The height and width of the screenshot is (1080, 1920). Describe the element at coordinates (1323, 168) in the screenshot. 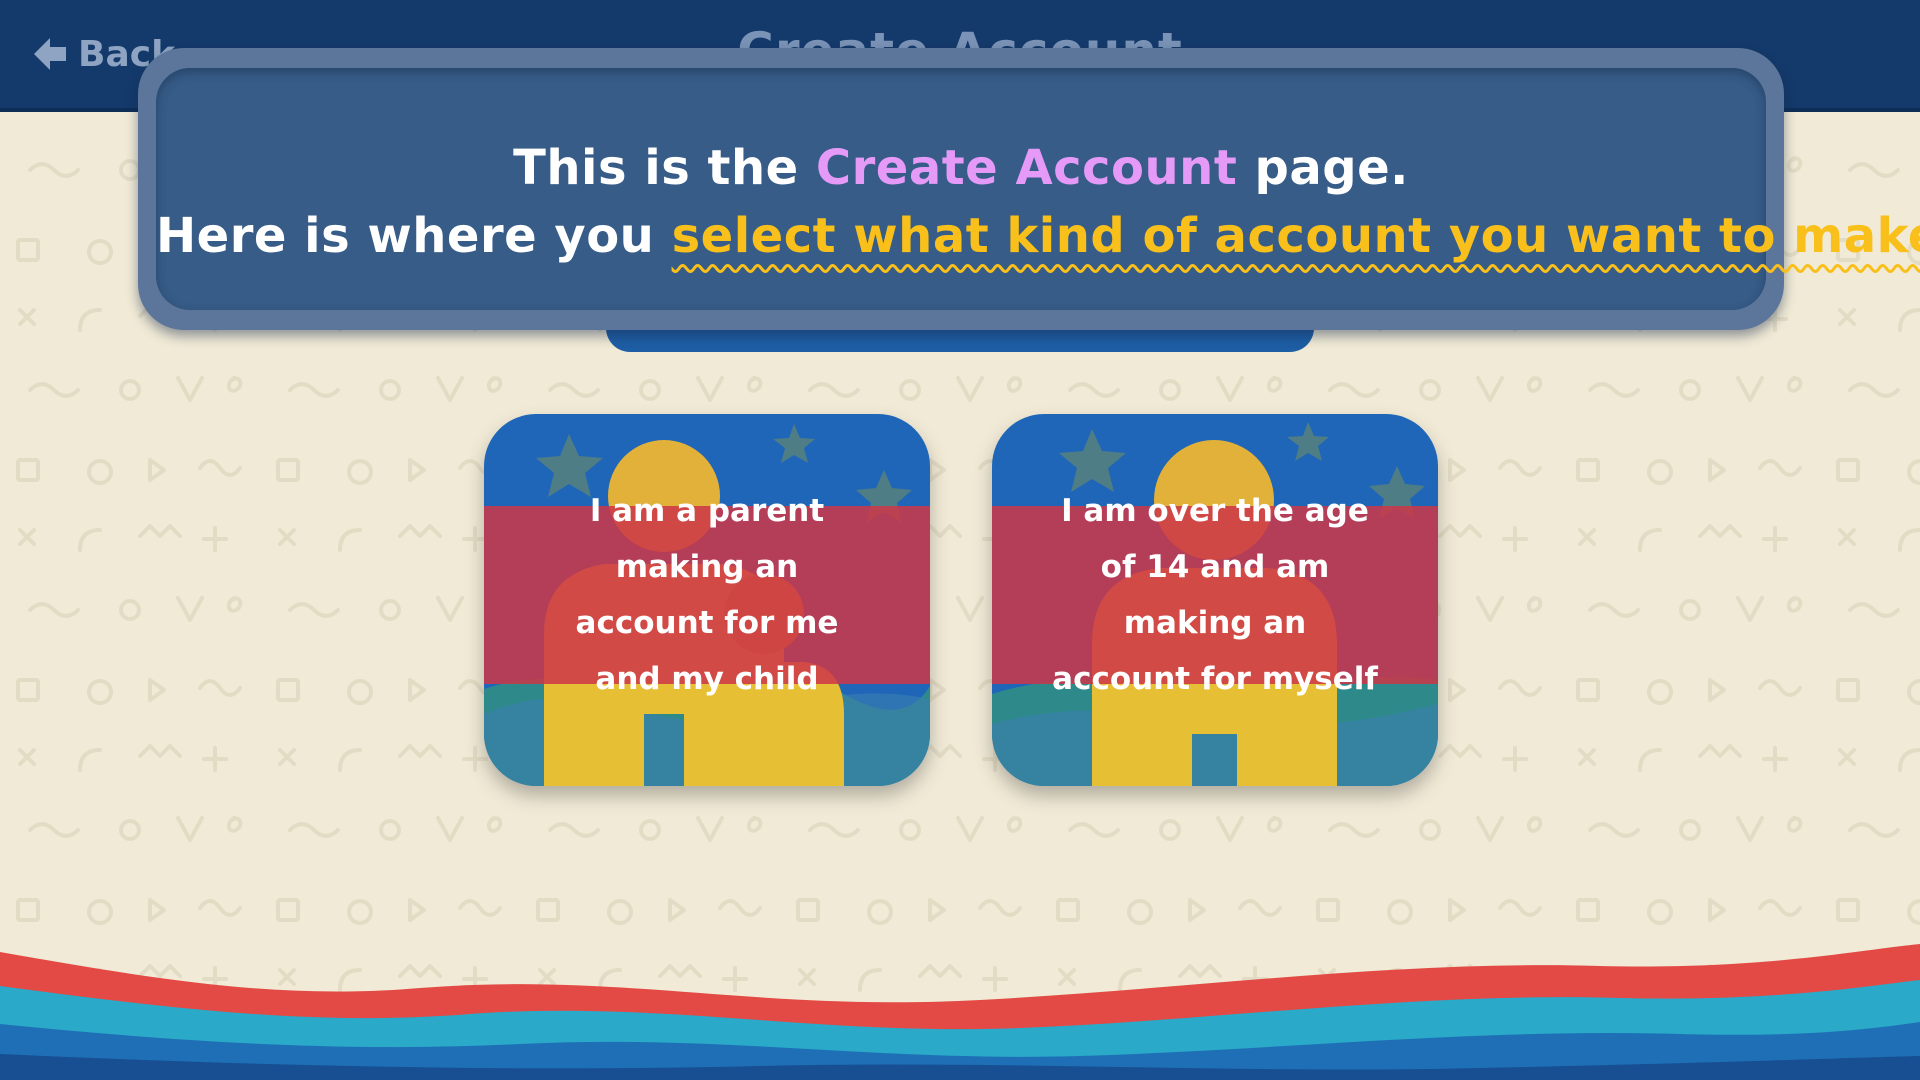

I see `tutorial-line-1-end: page.` at that location.